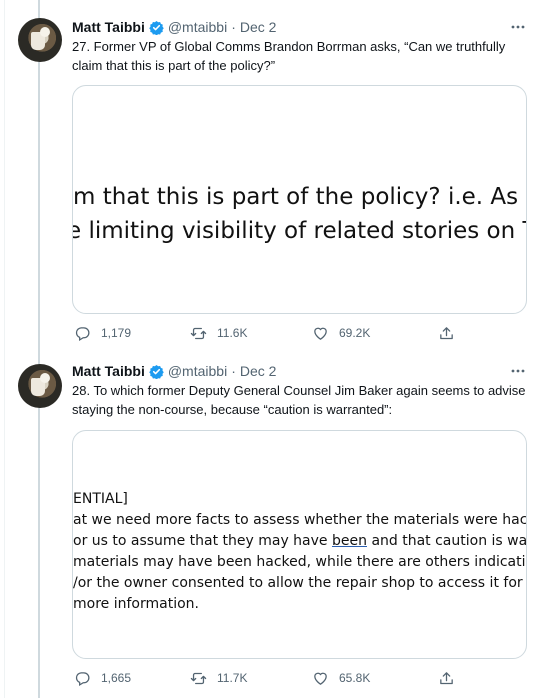 This screenshot has width=542, height=698. Describe the element at coordinates (232, 678) in the screenshot. I see `retweet-count: 11.7K` at that location.